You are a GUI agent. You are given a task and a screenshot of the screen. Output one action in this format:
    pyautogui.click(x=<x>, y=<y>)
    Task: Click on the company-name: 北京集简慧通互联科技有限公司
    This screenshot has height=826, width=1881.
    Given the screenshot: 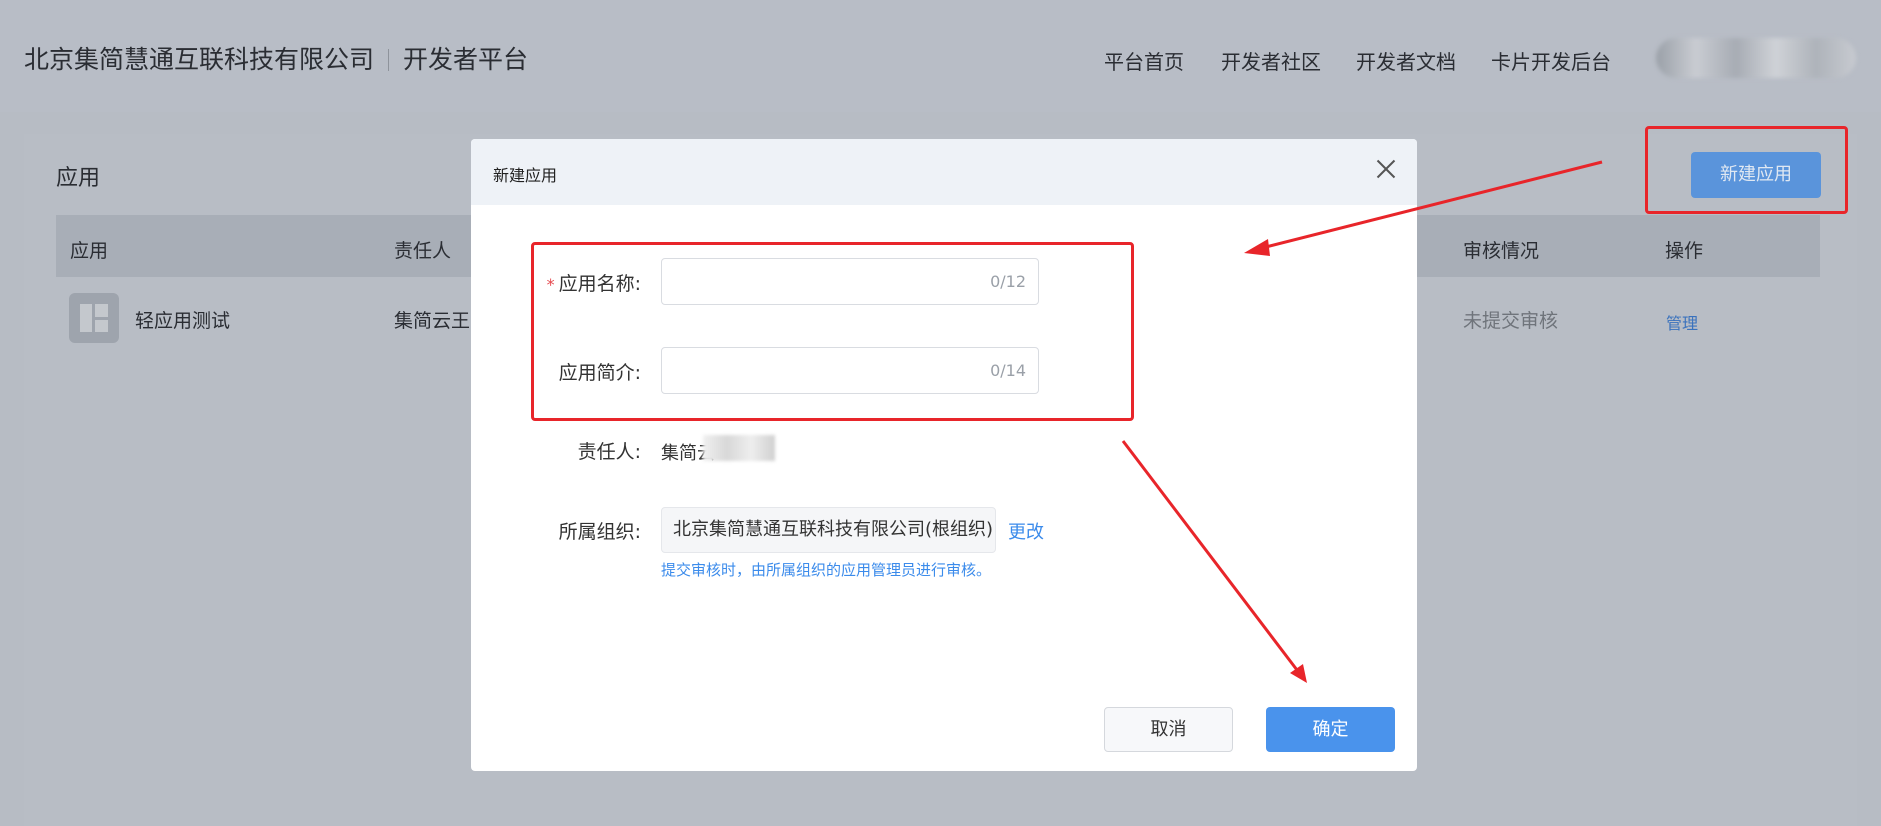 What is the action you would take?
    pyautogui.click(x=199, y=59)
    